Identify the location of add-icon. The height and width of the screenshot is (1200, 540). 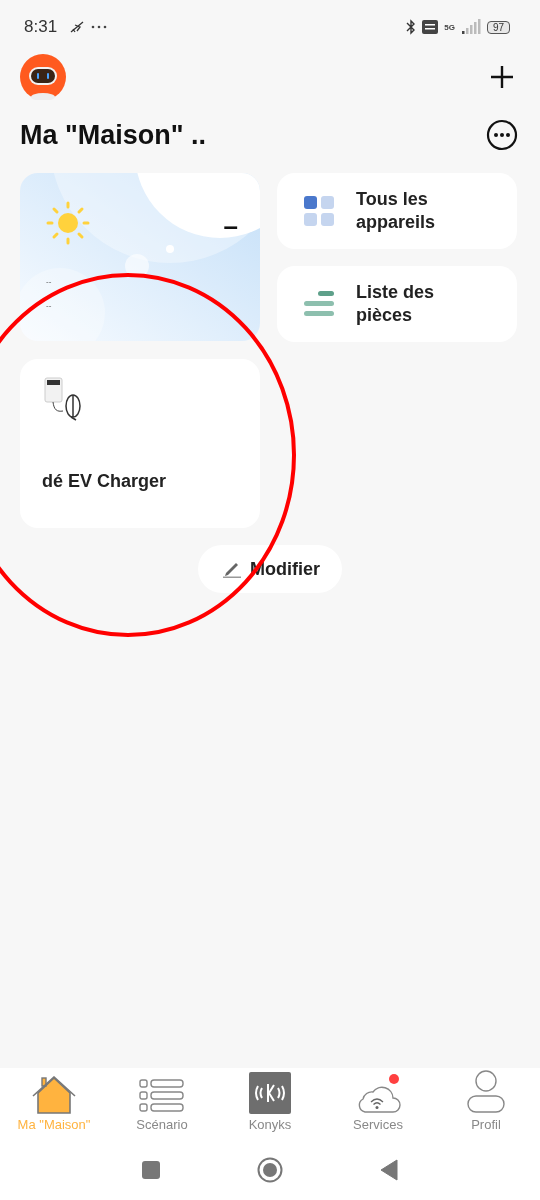
(502, 77).